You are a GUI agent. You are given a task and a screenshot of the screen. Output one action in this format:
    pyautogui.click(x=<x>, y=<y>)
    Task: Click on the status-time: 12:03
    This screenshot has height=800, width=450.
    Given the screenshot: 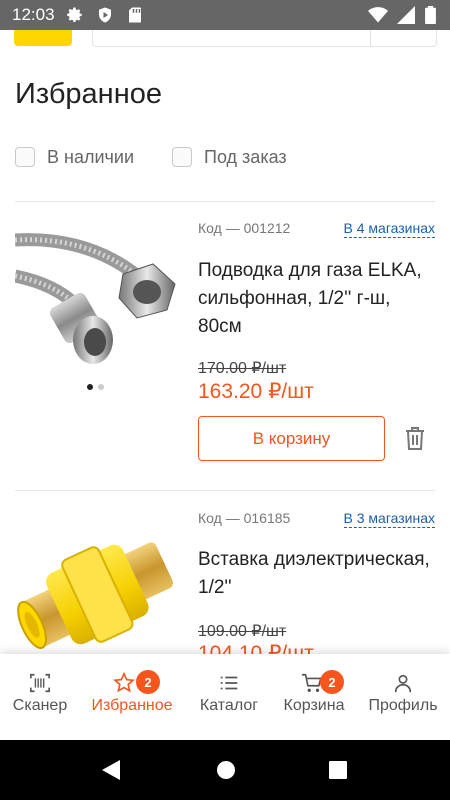 What is the action you would take?
    pyautogui.click(x=33, y=14)
    